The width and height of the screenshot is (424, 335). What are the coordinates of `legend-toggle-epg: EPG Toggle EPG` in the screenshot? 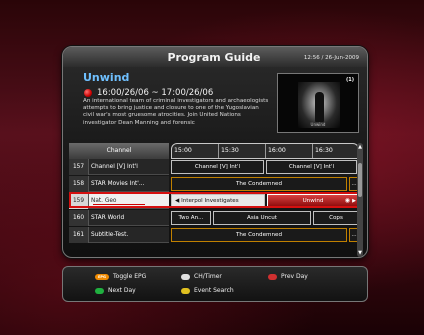 It's located at (120, 277).